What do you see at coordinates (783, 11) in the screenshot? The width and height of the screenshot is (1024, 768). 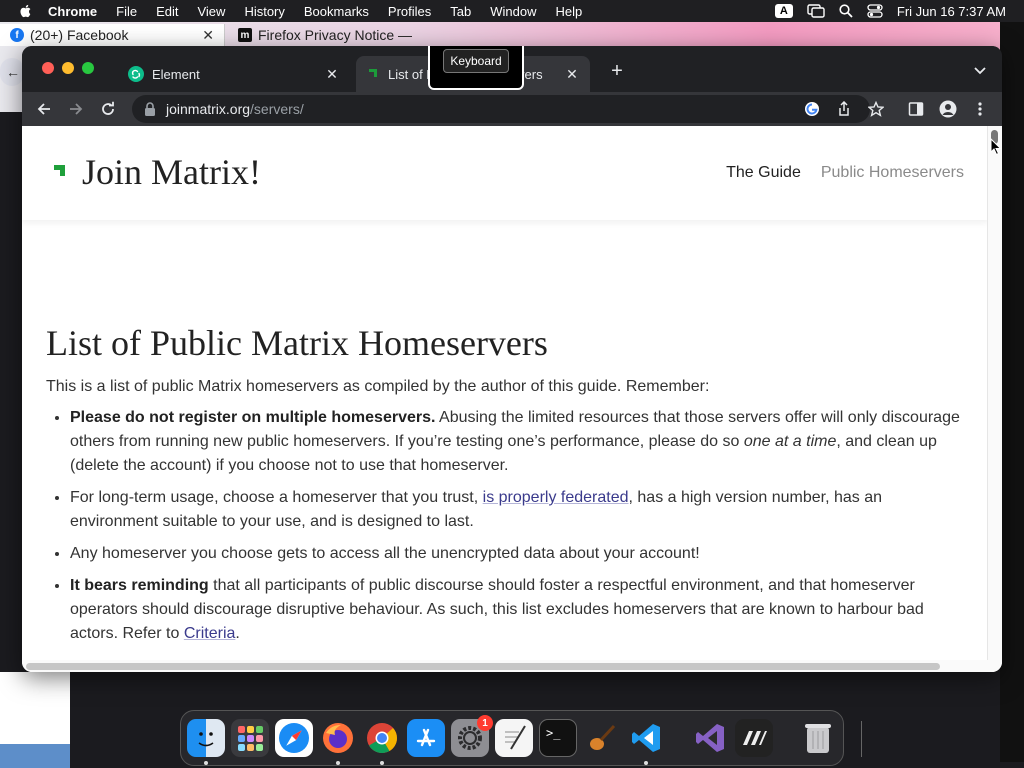 I see `input-source-indicator: A` at bounding box center [783, 11].